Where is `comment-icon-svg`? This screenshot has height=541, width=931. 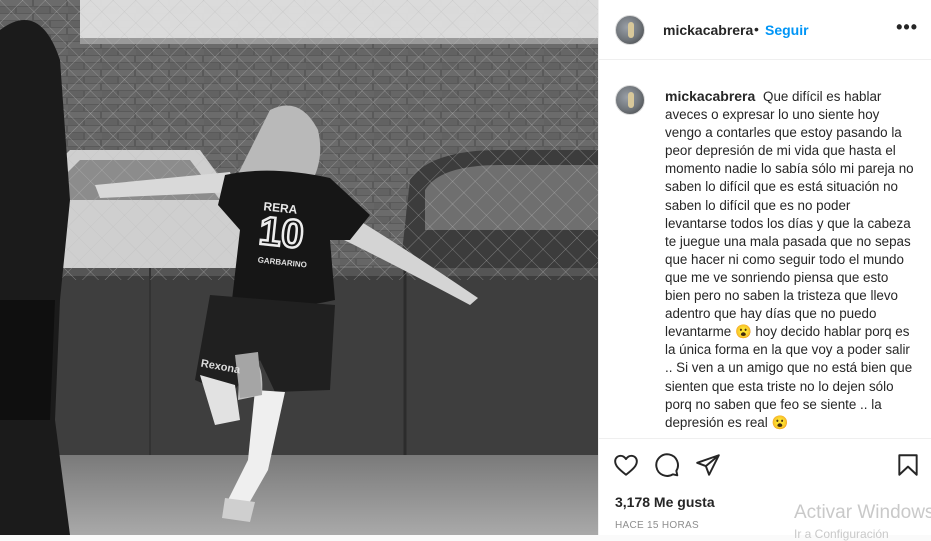 comment-icon-svg is located at coordinates (667, 465).